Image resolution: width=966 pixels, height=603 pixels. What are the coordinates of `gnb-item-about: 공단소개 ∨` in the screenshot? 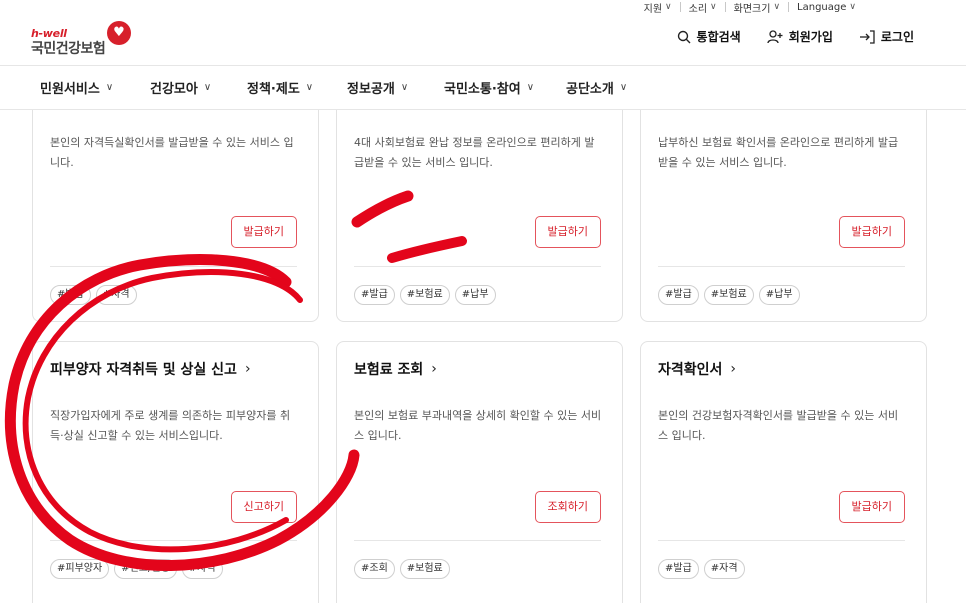 It's located at (596, 87).